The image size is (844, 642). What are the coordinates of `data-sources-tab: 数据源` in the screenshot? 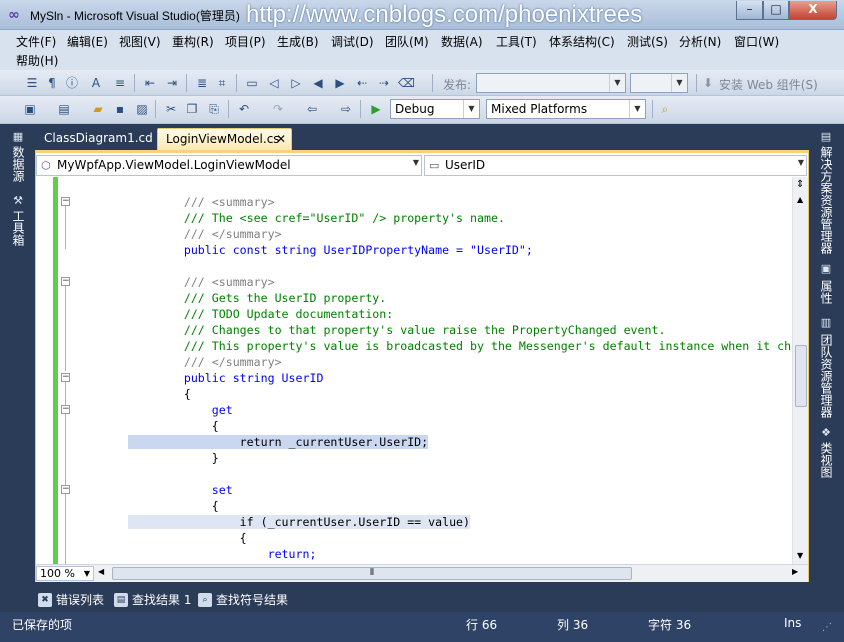 It's located at (18, 164).